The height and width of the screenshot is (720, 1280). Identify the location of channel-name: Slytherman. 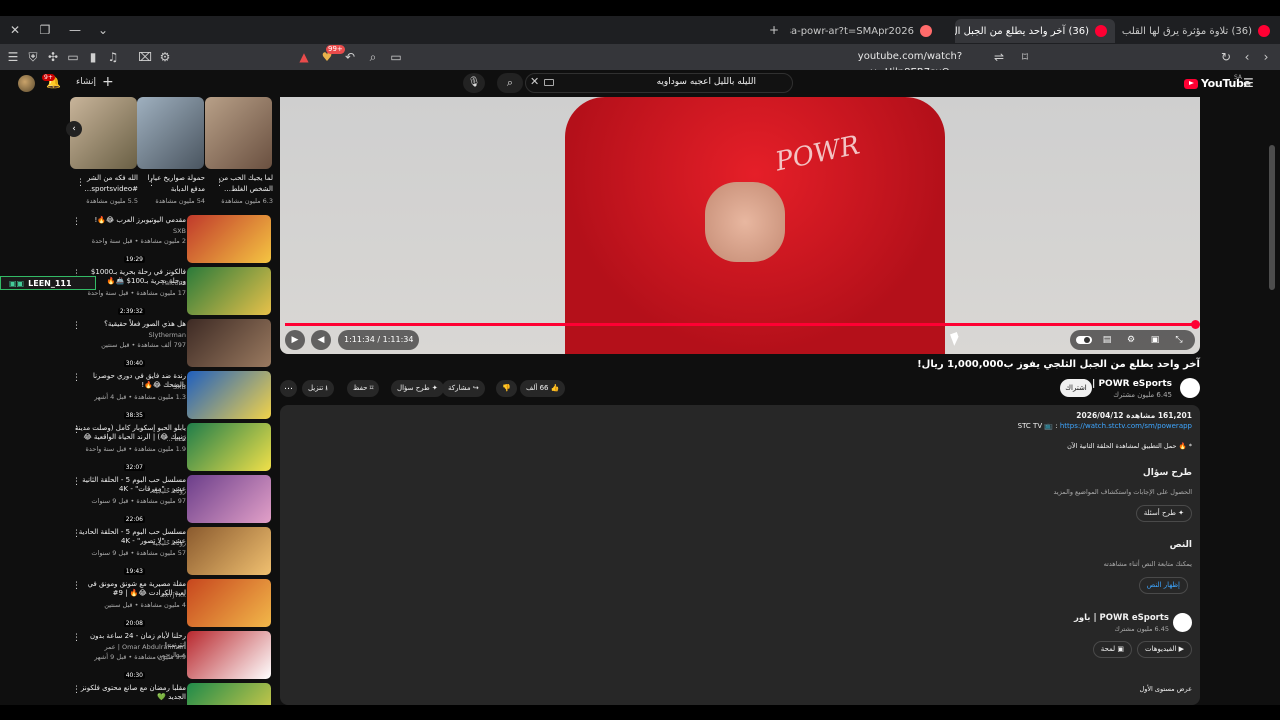
(130, 335).